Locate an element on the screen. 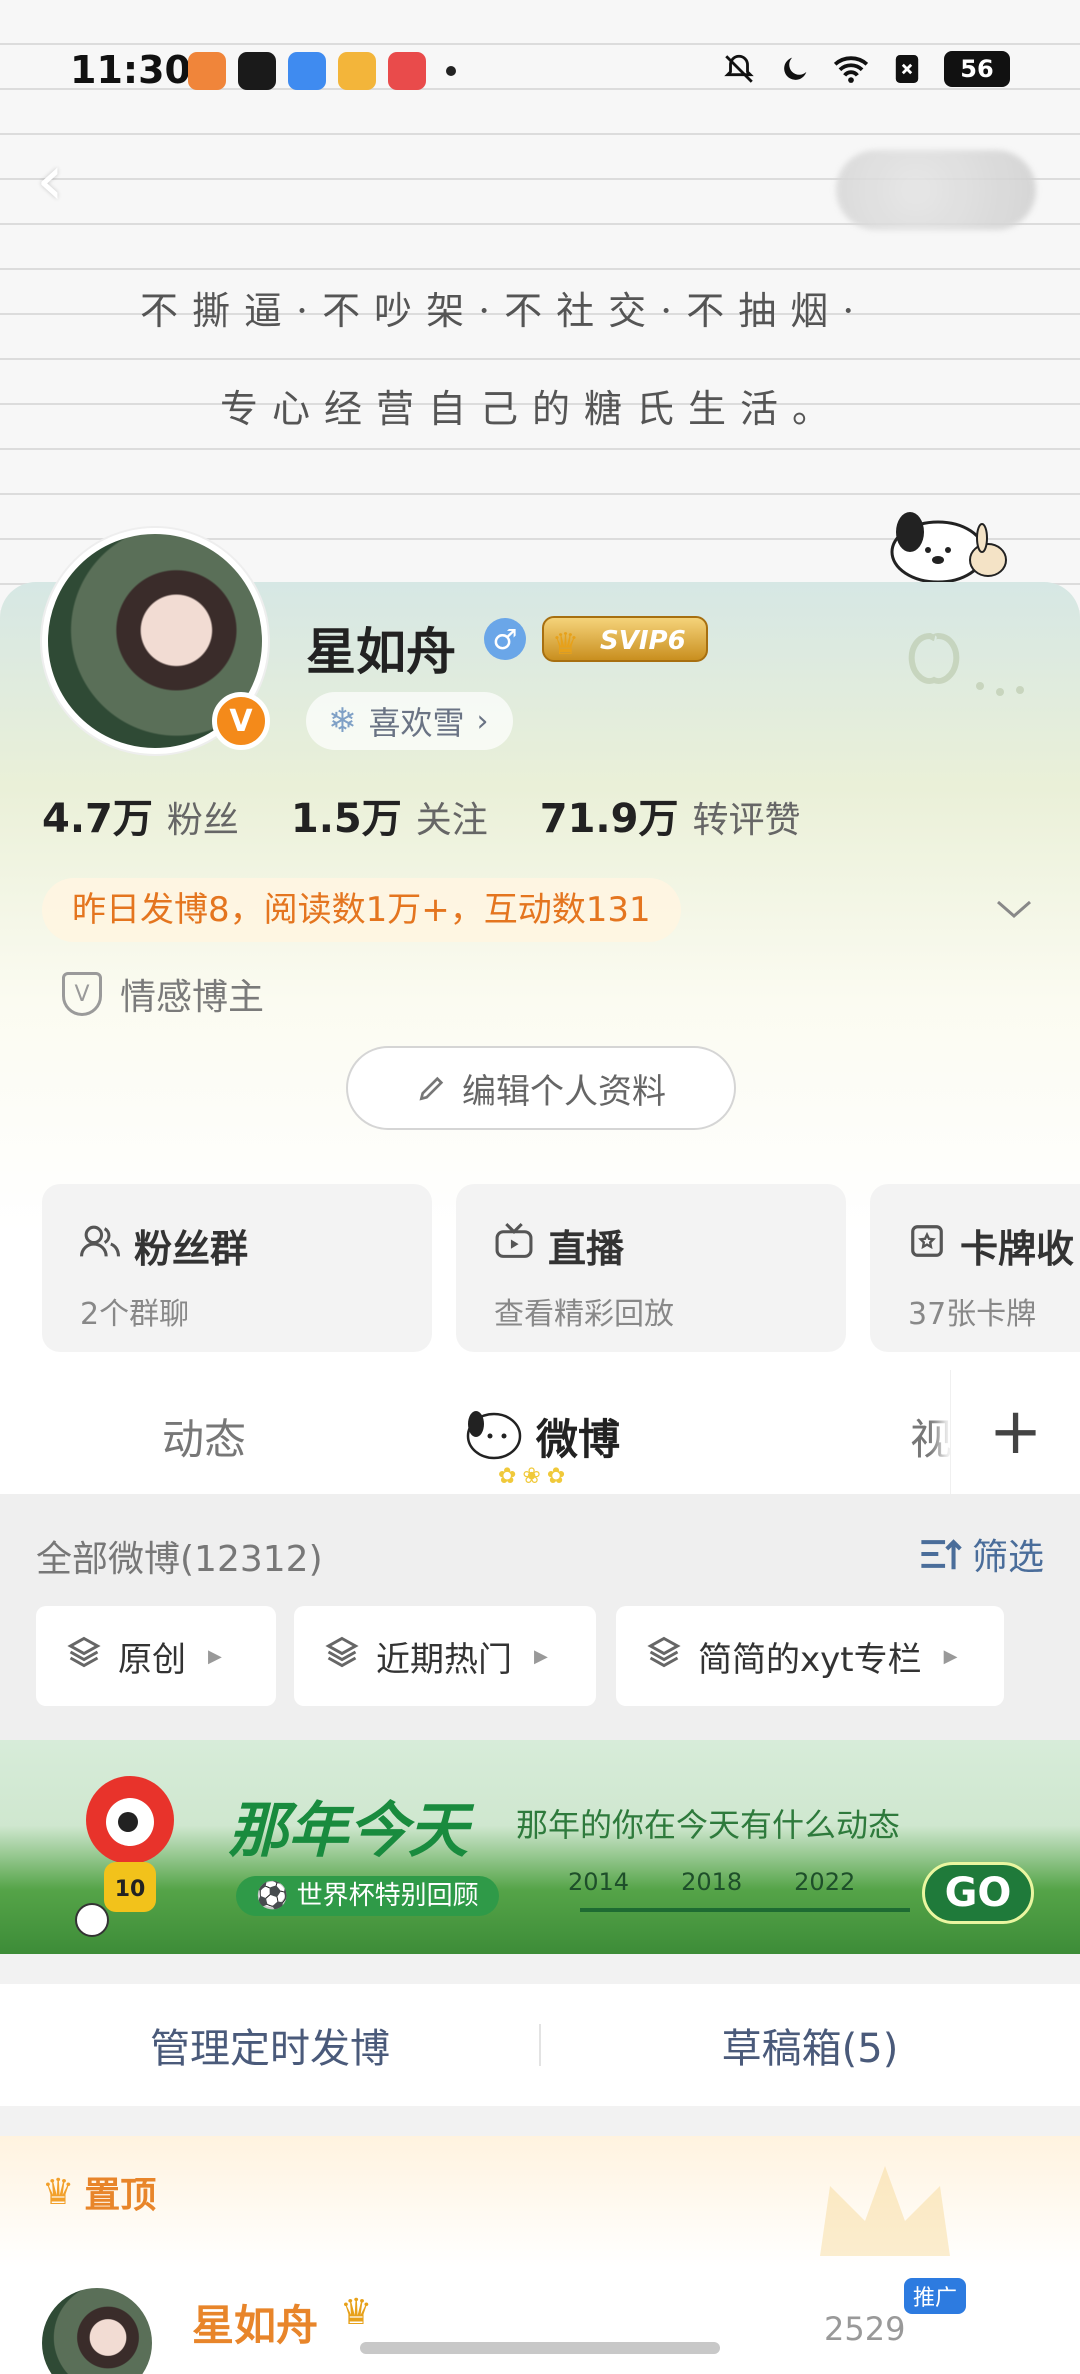 The width and height of the screenshot is (1080, 2374). chevron-down-icon is located at coordinates (1014, 909).